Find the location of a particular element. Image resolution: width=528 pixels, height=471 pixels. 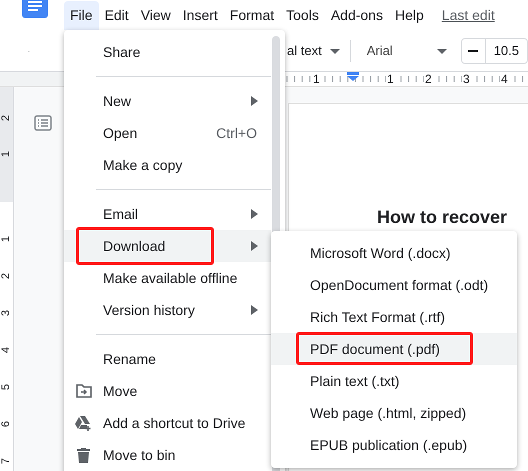

menu-tab: Add-ons is located at coordinates (356, 15).